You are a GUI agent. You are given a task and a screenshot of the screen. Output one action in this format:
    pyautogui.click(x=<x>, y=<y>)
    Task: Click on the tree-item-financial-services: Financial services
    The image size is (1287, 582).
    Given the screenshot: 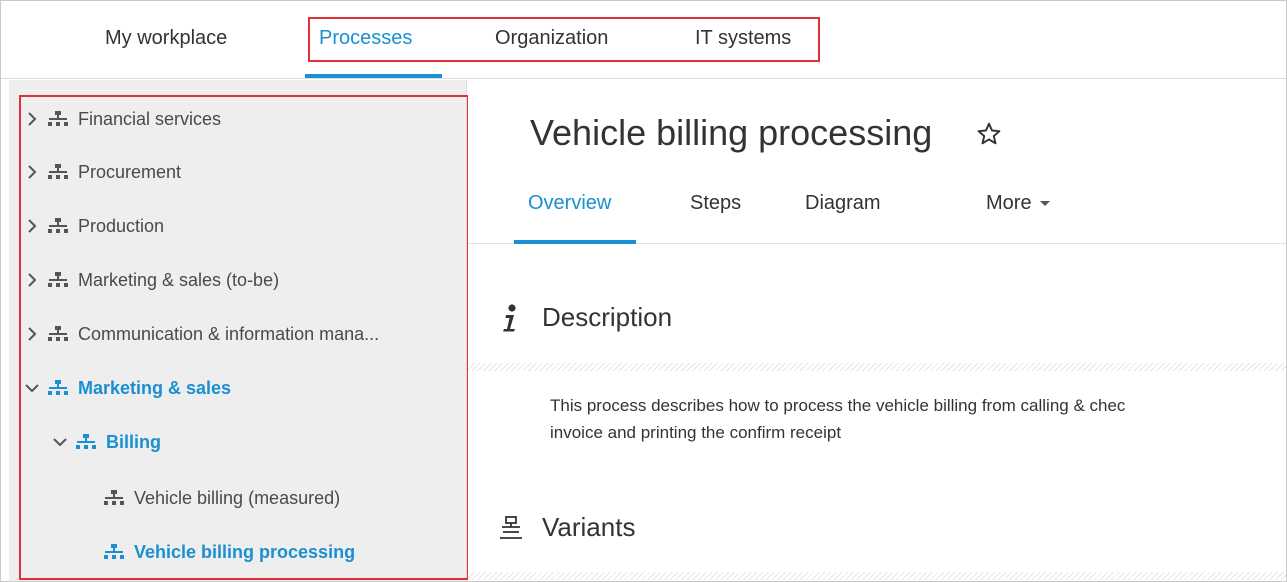 What is the action you would take?
    pyautogui.click(x=122, y=119)
    